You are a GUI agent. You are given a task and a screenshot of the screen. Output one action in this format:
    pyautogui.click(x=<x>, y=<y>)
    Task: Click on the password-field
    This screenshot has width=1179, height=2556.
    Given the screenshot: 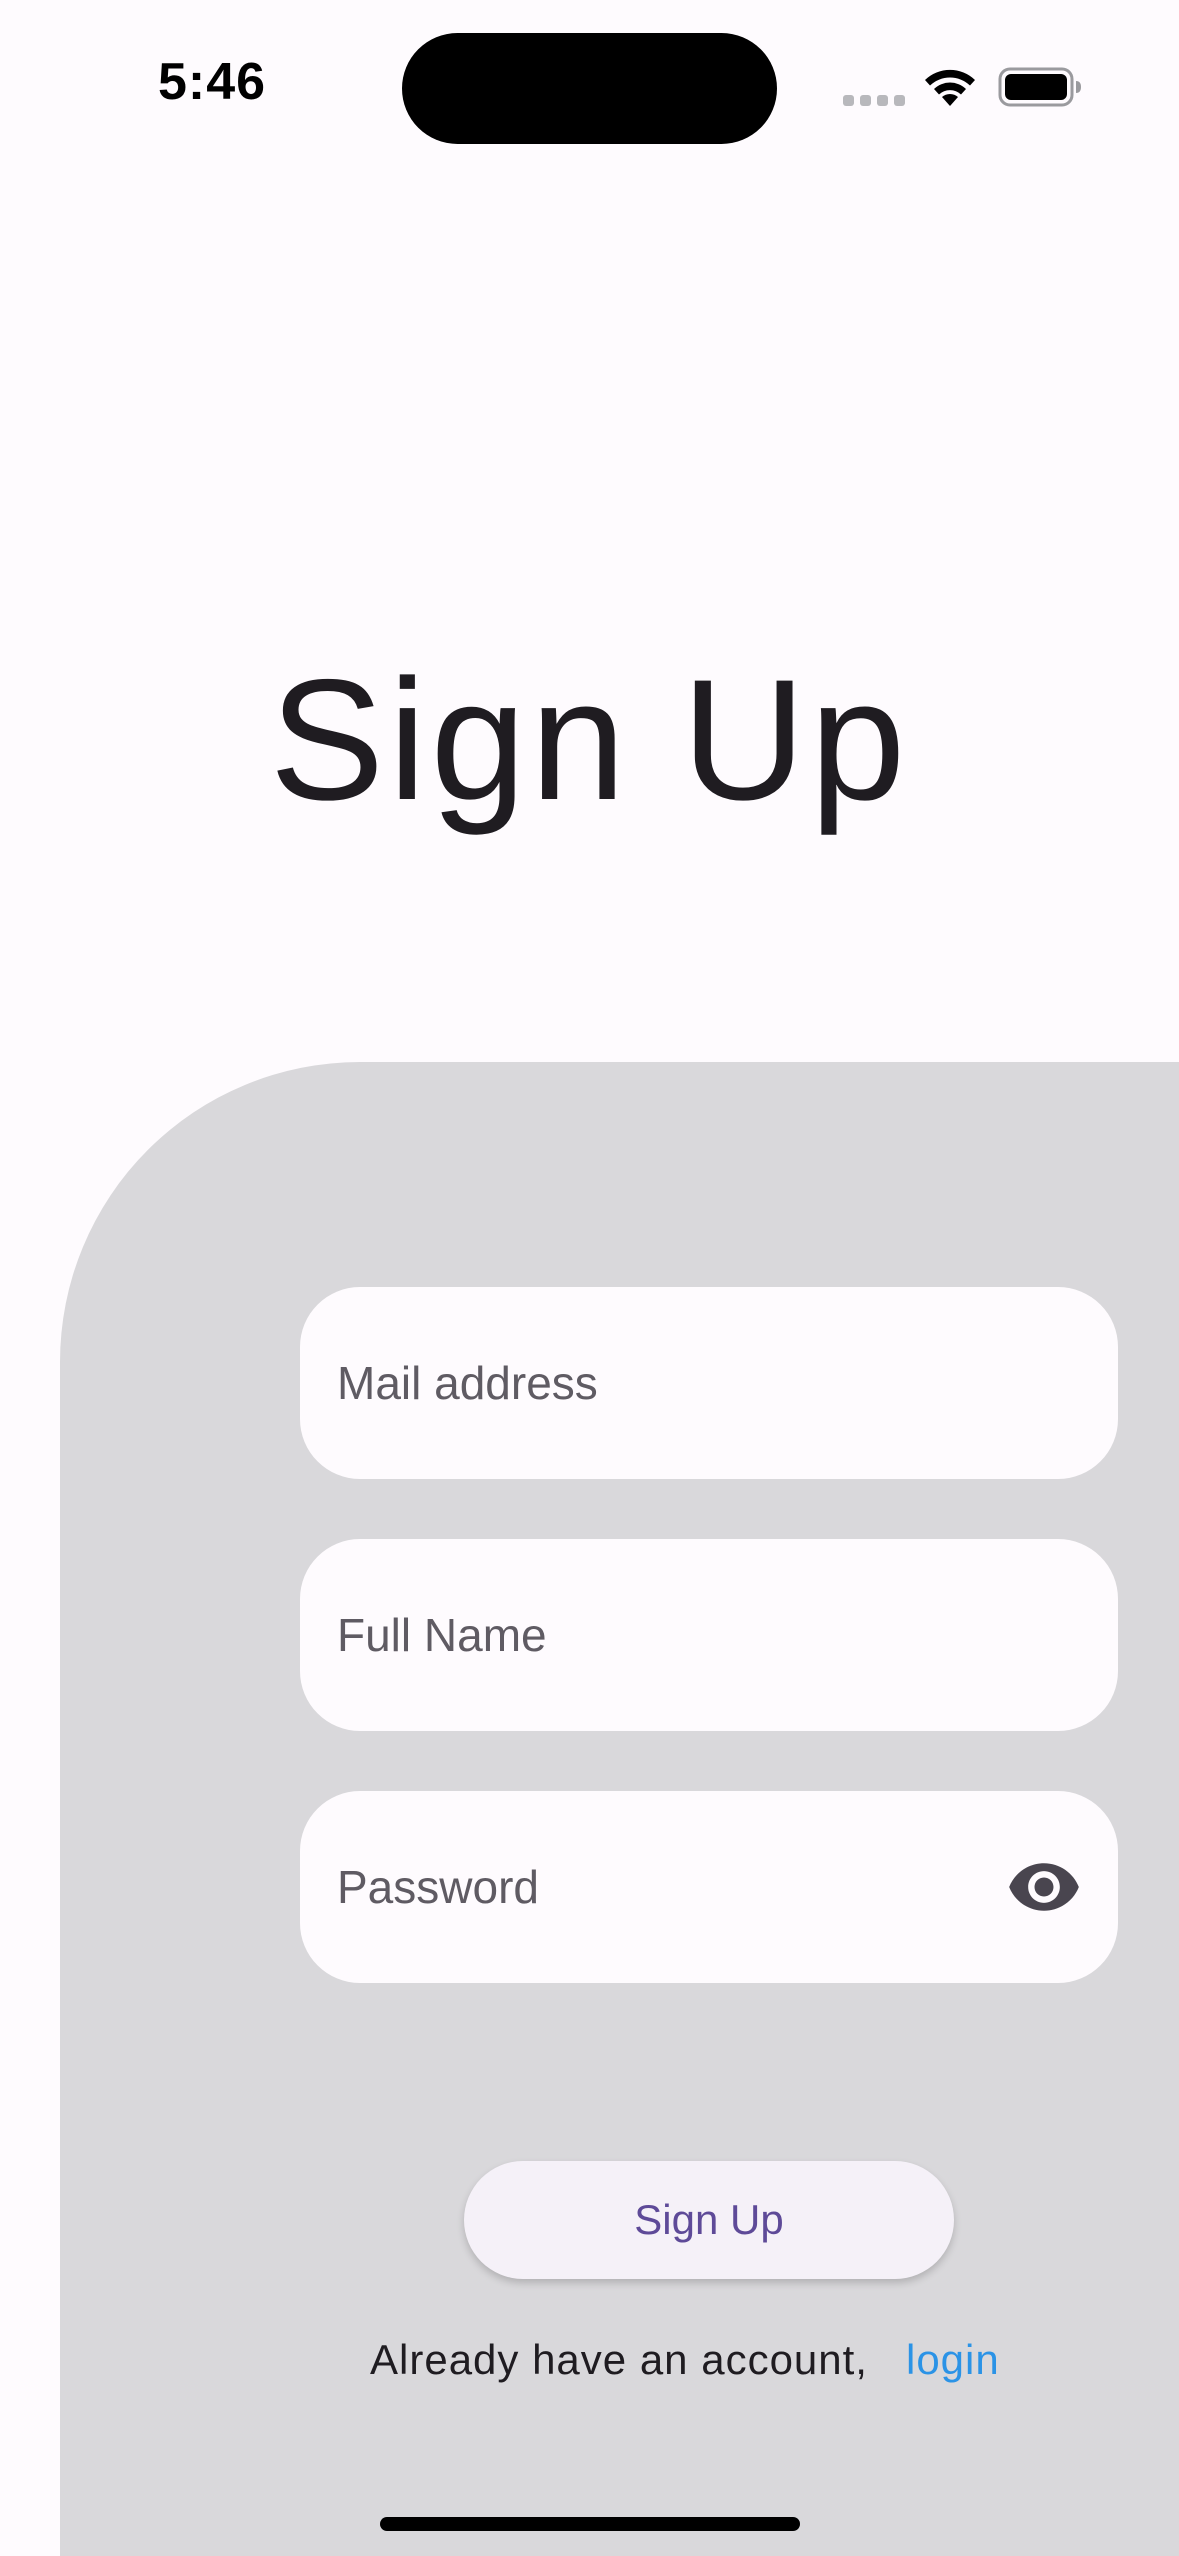 What is the action you would take?
    pyautogui.click(x=709, y=1887)
    